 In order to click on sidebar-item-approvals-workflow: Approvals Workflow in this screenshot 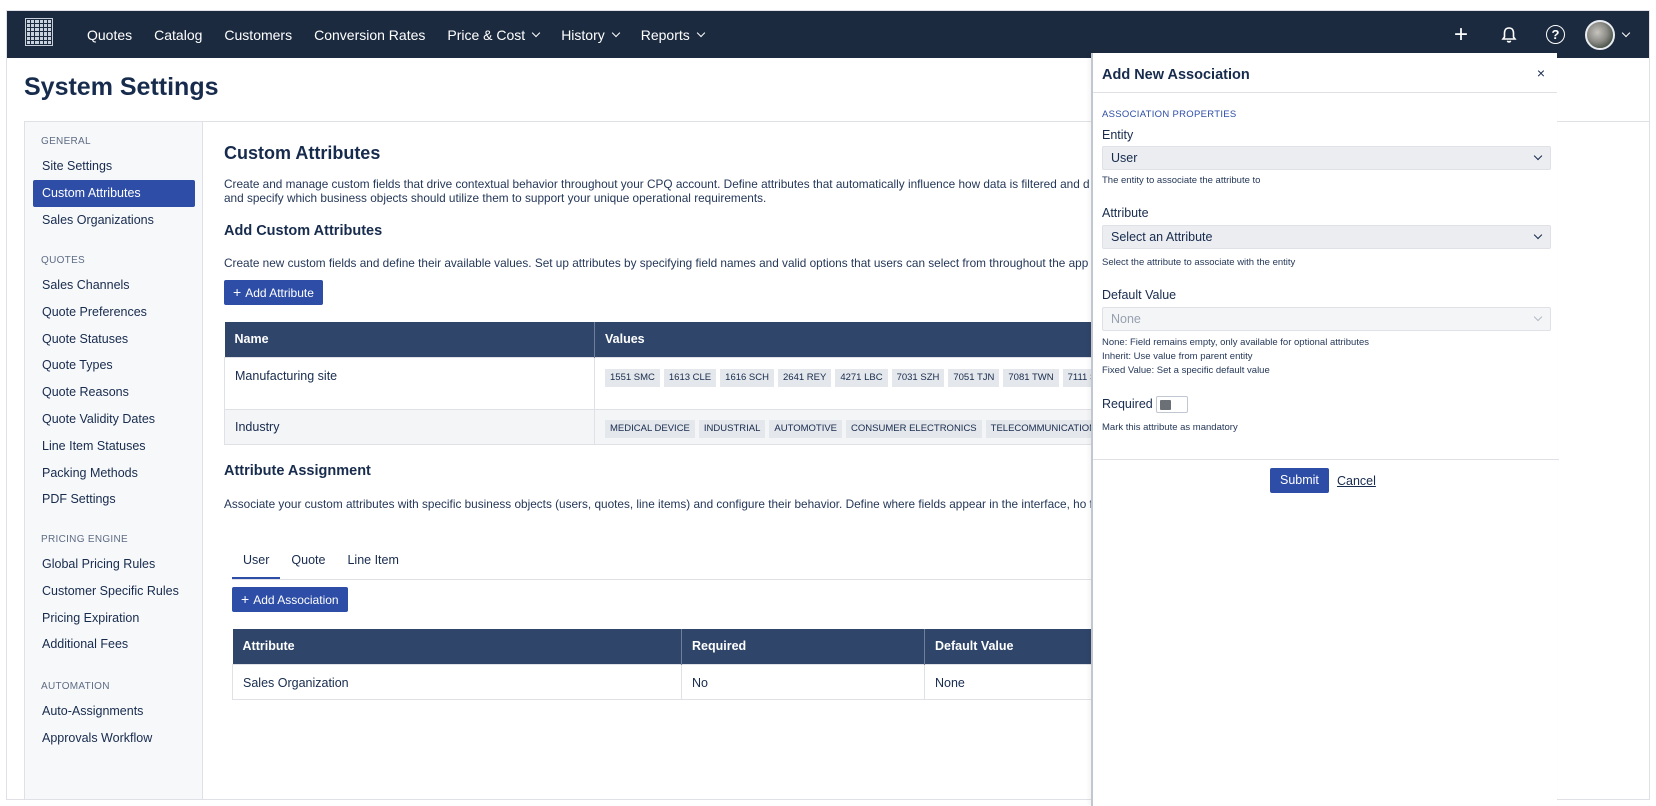, I will do `click(114, 738)`.